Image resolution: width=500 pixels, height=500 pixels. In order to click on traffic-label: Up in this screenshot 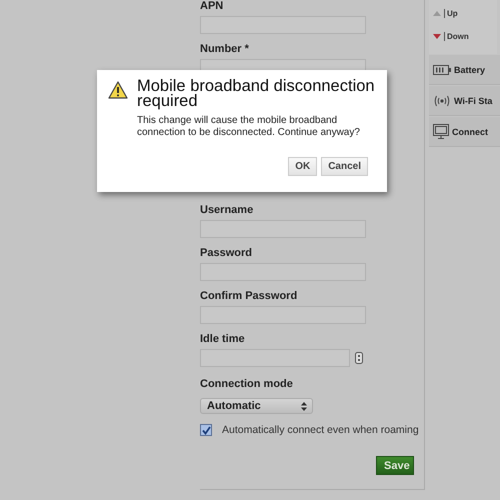, I will do `click(451, 13)`.